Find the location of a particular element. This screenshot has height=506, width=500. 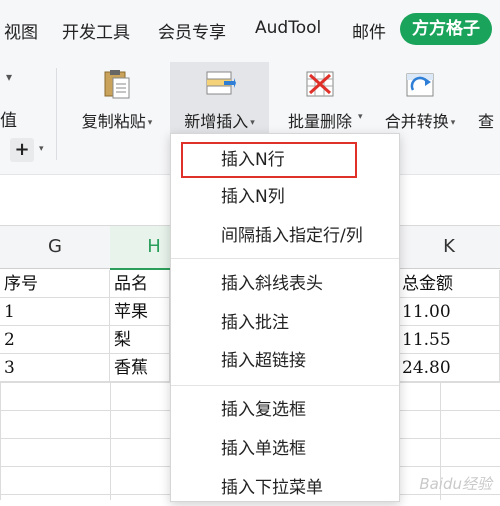

plus-caret: ▾ is located at coordinates (41, 149).